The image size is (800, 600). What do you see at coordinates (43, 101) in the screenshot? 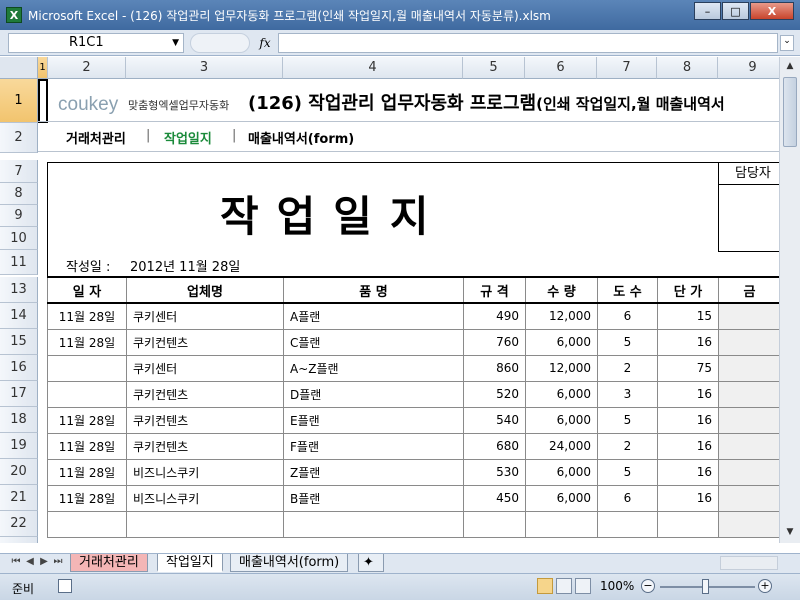
I see `active-cell-selection` at bounding box center [43, 101].